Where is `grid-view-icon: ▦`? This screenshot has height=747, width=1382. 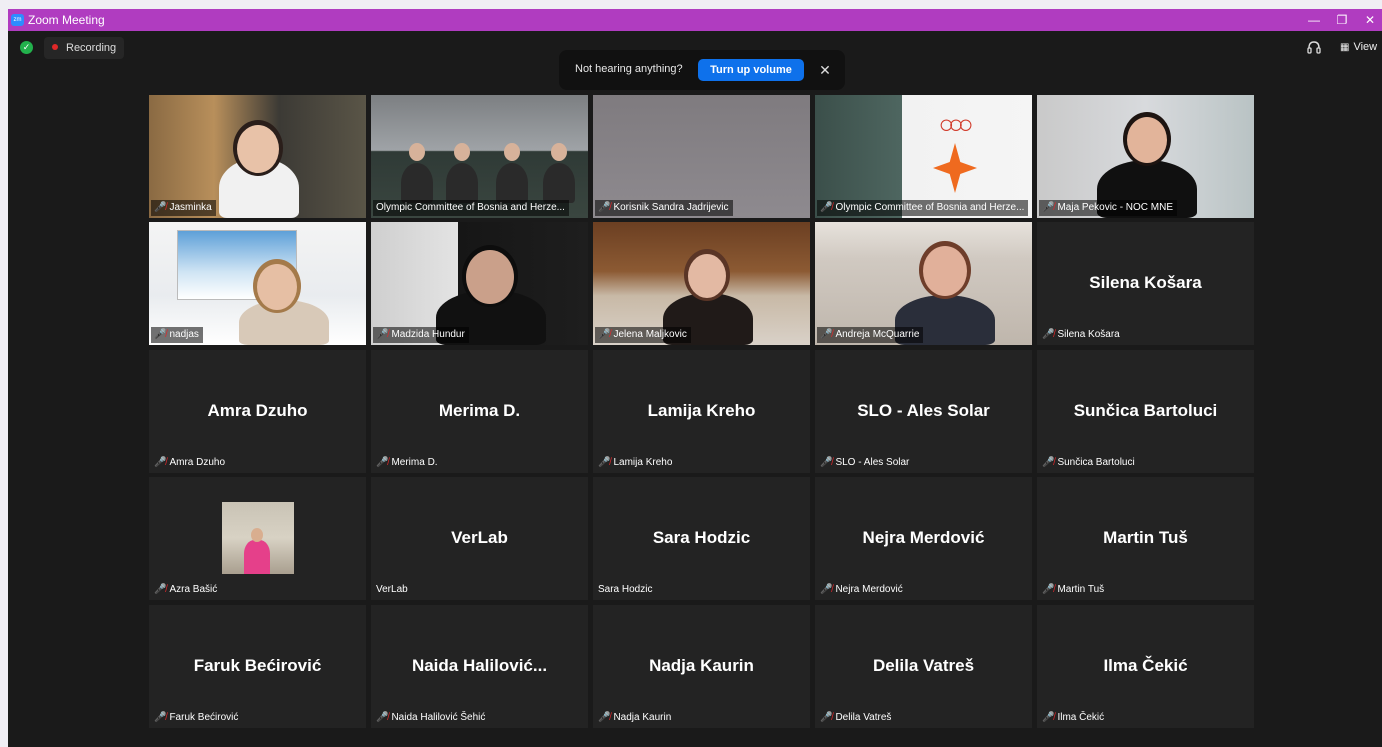 grid-view-icon: ▦ is located at coordinates (1345, 47).